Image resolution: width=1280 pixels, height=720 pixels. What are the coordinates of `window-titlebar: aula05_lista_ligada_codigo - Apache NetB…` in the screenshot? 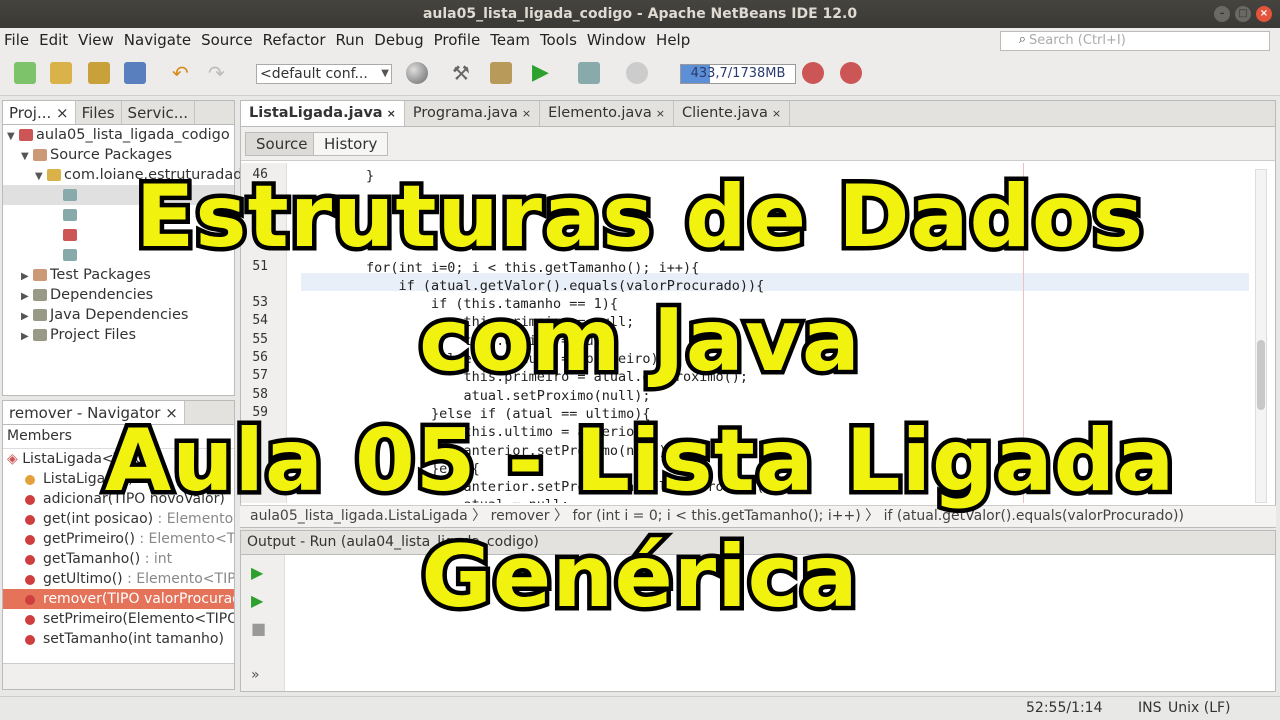 It's located at (640, 14).